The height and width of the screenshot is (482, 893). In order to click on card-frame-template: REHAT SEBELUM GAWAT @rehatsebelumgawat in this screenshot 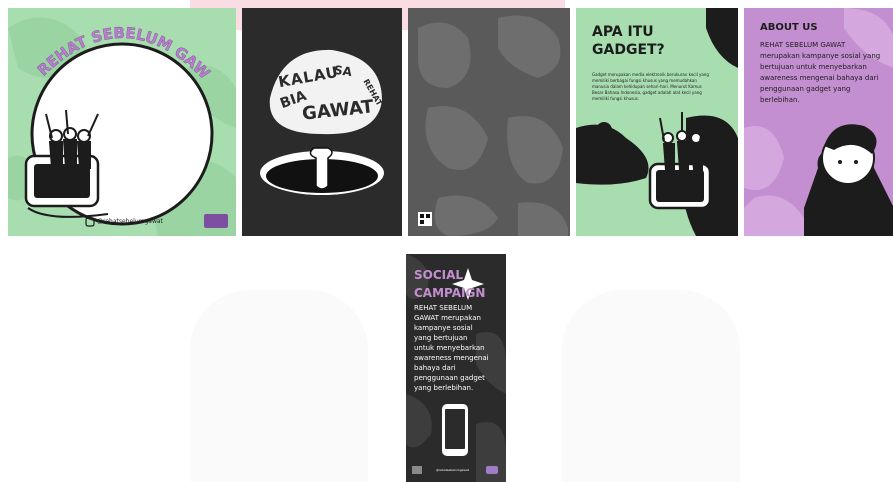, I will do `click(122, 122)`.